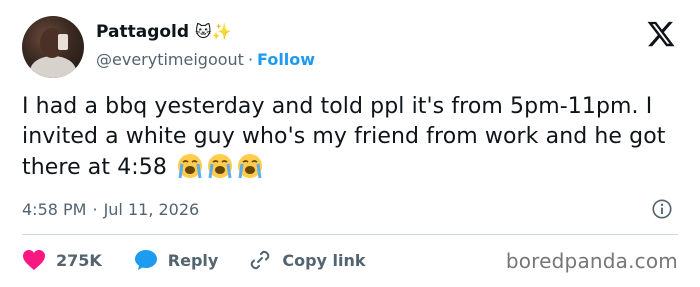 Image resolution: width=700 pixels, height=287 pixels. Describe the element at coordinates (324, 260) in the screenshot. I see `copy-link-label: Copy link` at that location.